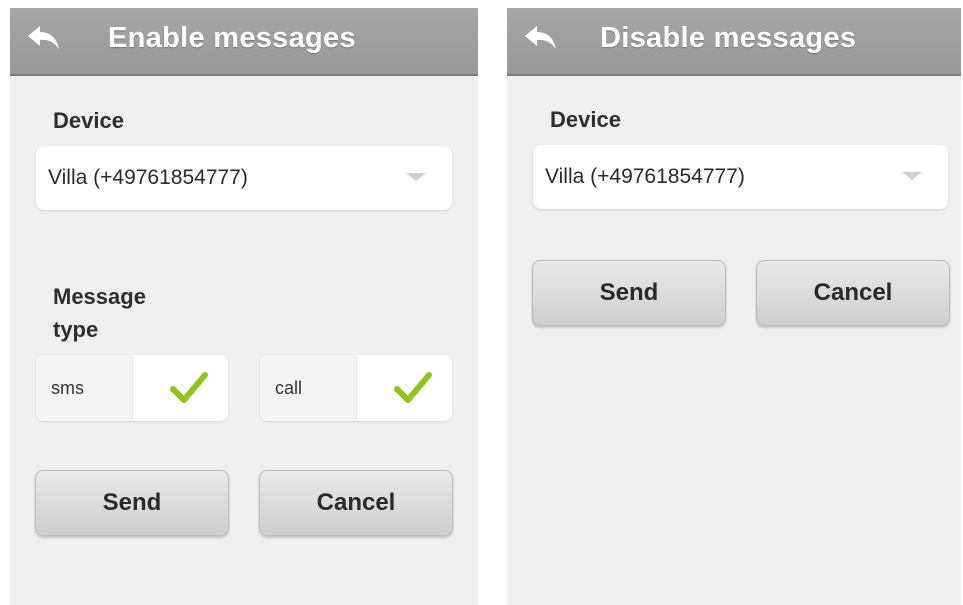  What do you see at coordinates (76, 329) in the screenshot?
I see `message-type-label-line2: type` at bounding box center [76, 329].